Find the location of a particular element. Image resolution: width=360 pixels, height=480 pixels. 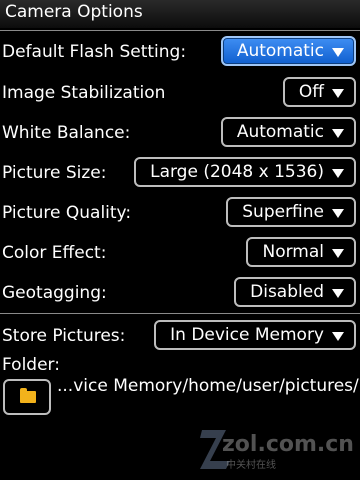

flash-label: Default Flash Setting: is located at coordinates (94, 52).